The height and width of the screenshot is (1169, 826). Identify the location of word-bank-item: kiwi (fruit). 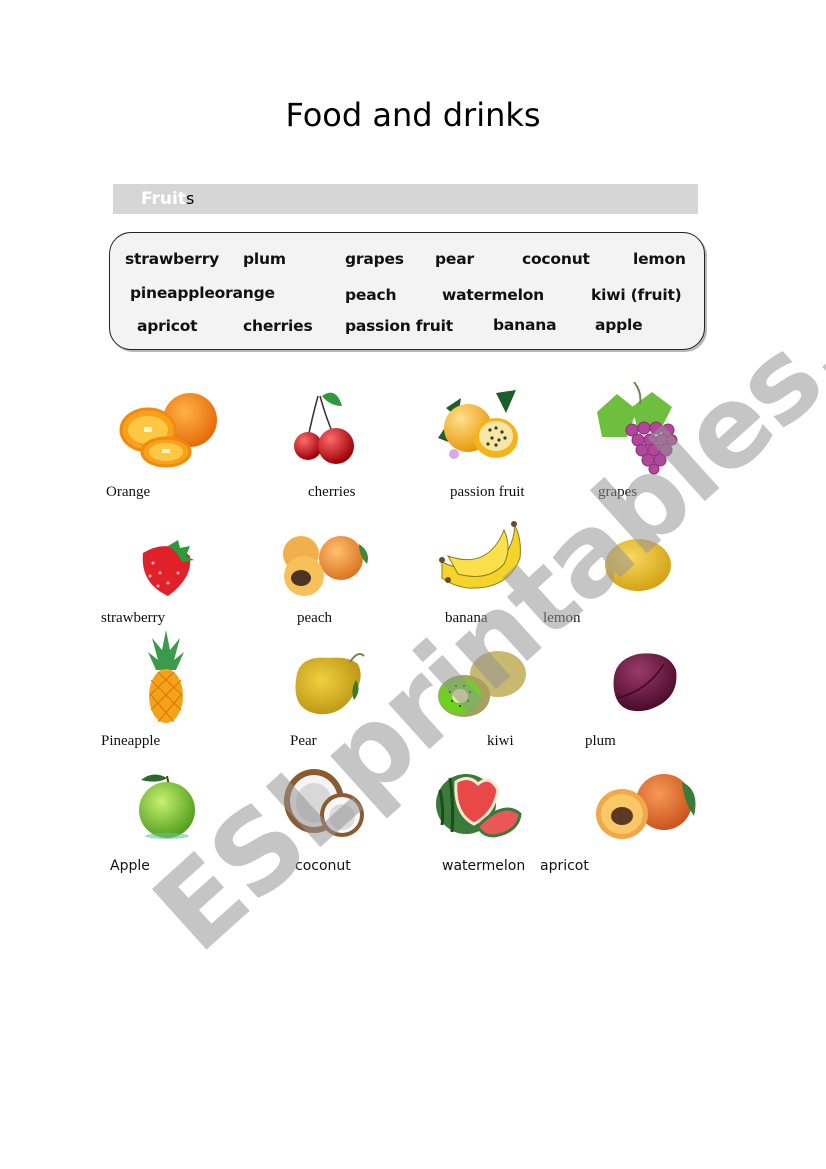
(636, 295).